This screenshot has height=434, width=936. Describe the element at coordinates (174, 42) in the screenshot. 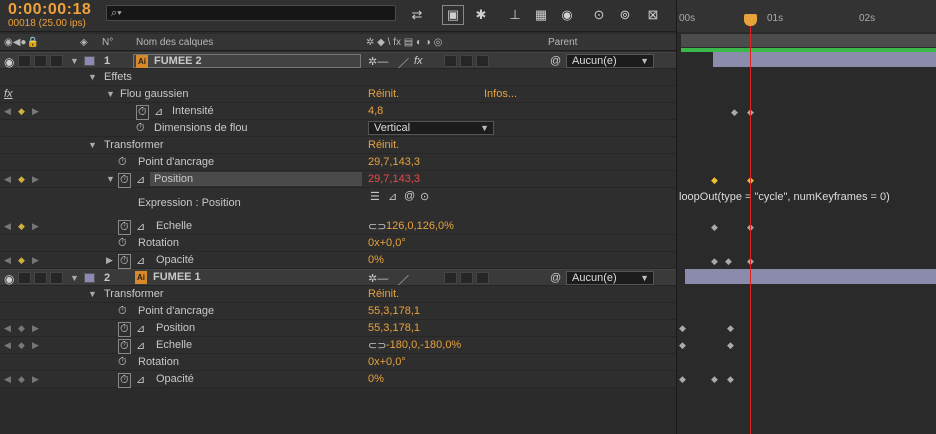

I see `col-layer-name: Nom des calques` at that location.